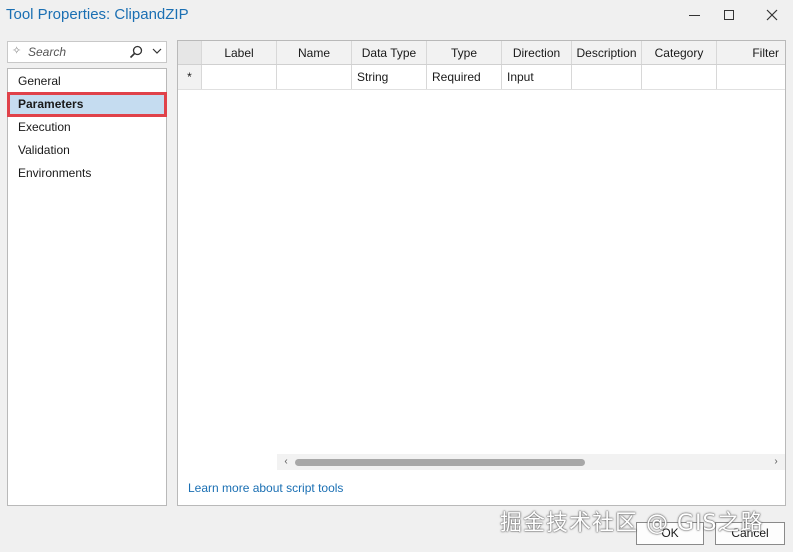  Describe the element at coordinates (751, 52) in the screenshot. I see `column-header-filter: Filter` at that location.